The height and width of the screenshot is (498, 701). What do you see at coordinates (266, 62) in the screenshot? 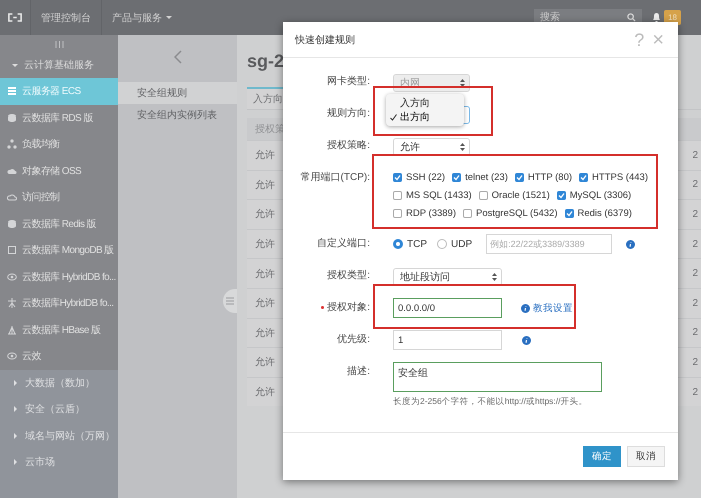
I see `page-title: sg-2` at bounding box center [266, 62].